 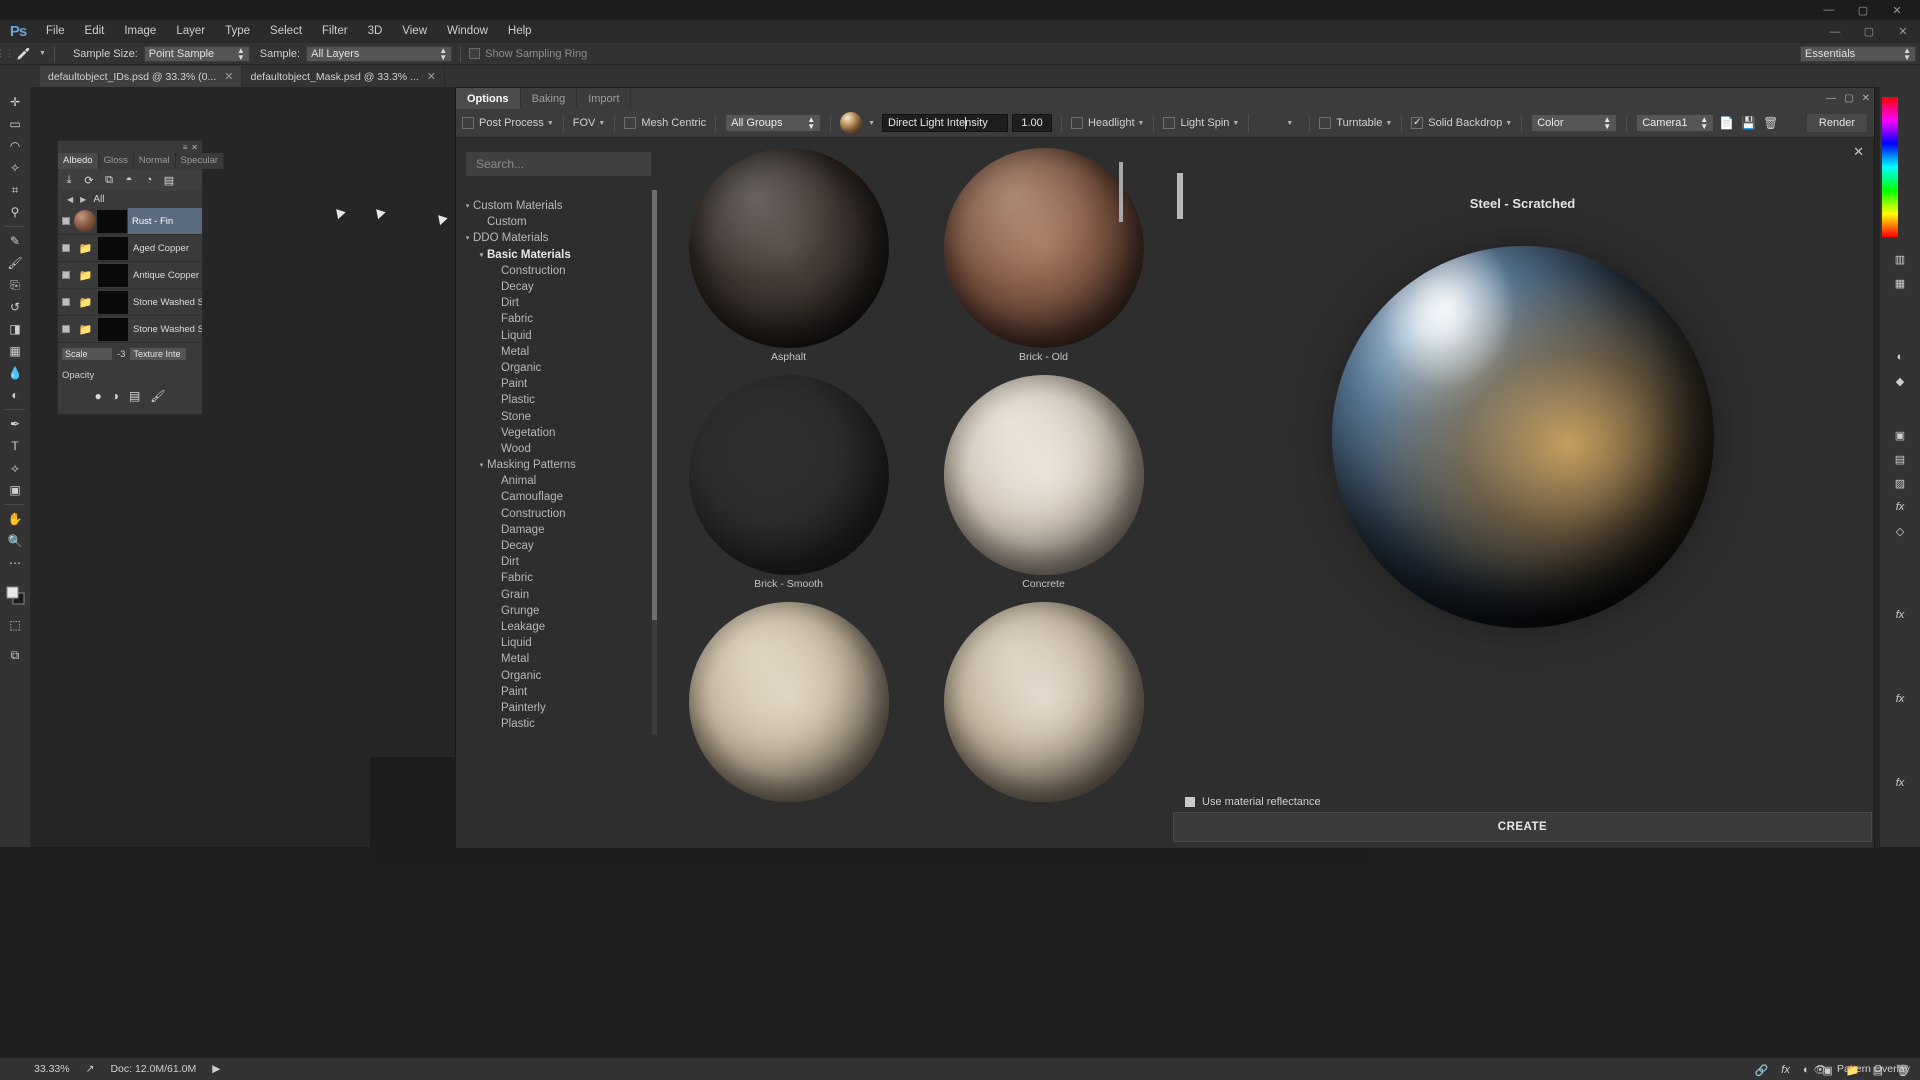 What do you see at coordinates (630, 123) in the screenshot?
I see `mesh-centric-checkbox` at bounding box center [630, 123].